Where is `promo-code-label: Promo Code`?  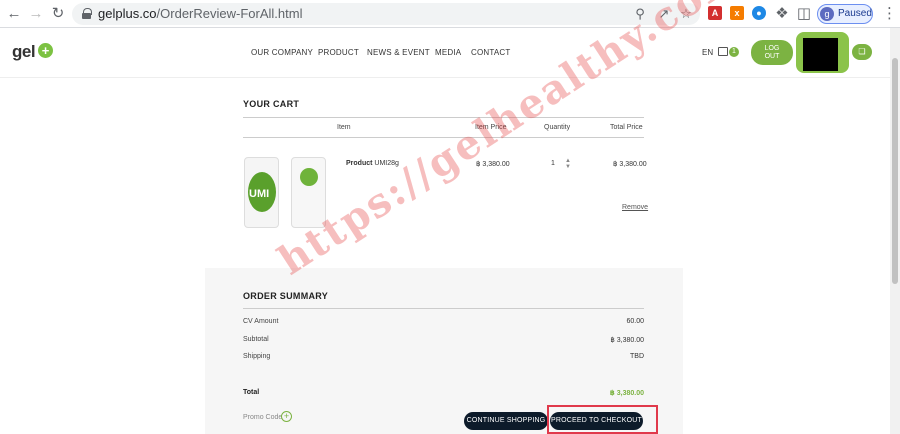
promo-code-label: Promo Code is located at coordinates (262, 417).